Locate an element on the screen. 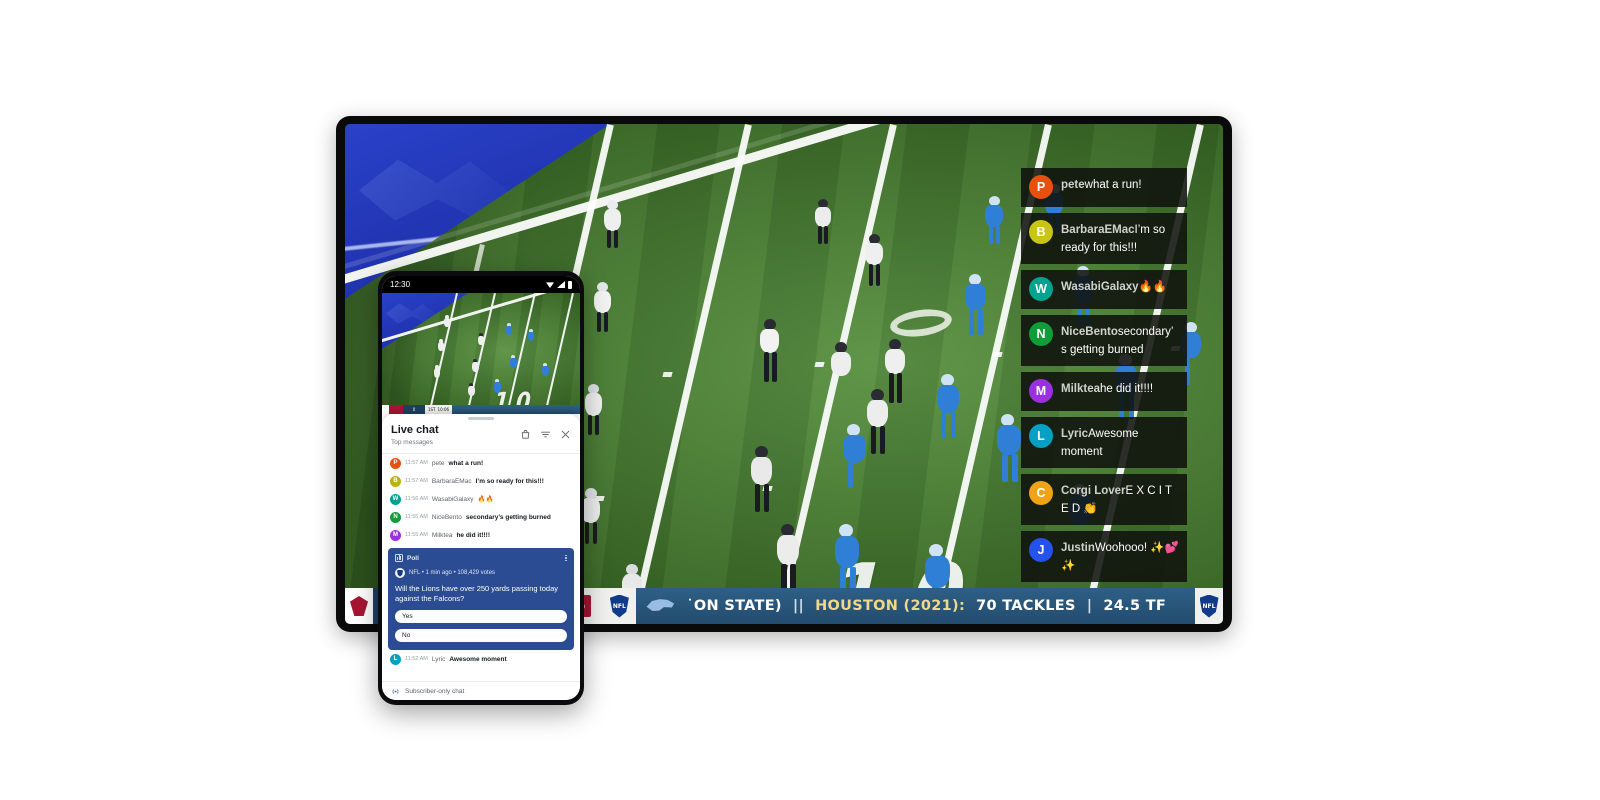  battery-icon is located at coordinates (570, 284).